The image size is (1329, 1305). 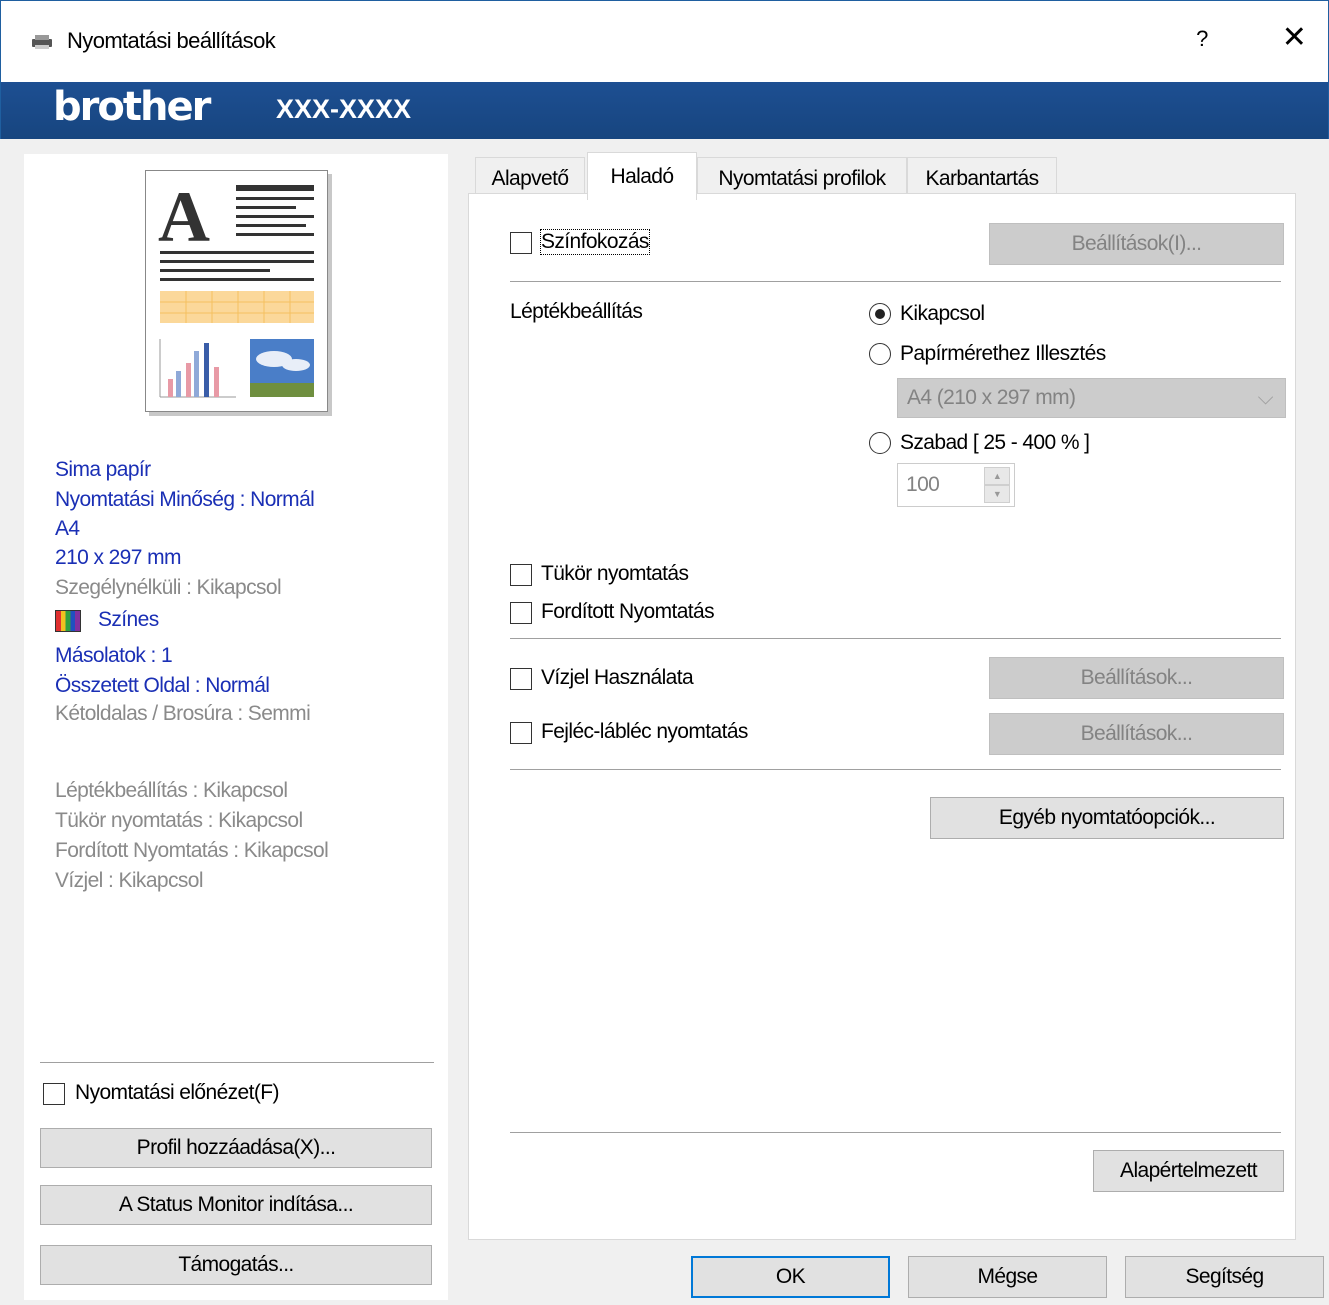 What do you see at coordinates (997, 494) in the screenshot?
I see `spin-down-icon: ▼` at bounding box center [997, 494].